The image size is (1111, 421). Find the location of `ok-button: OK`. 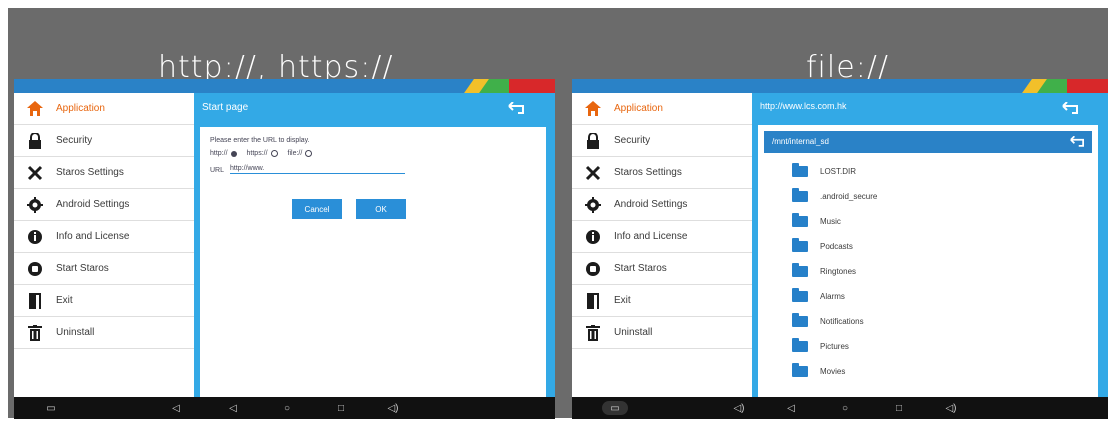

ok-button: OK is located at coordinates (381, 209).